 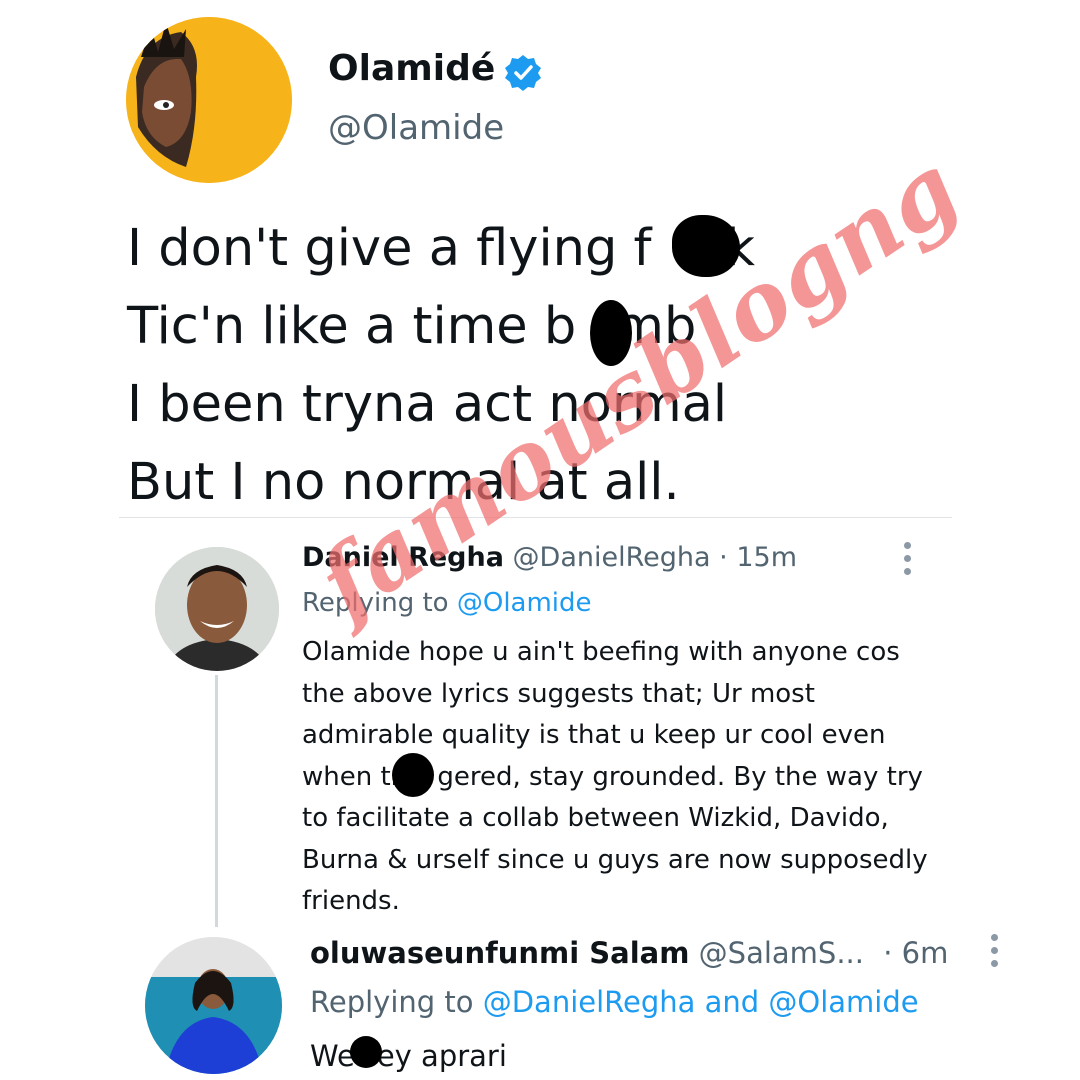 I want to click on replying-to: Replying to @DanielRegha and @Olamide, so click(x=614, y=1002).